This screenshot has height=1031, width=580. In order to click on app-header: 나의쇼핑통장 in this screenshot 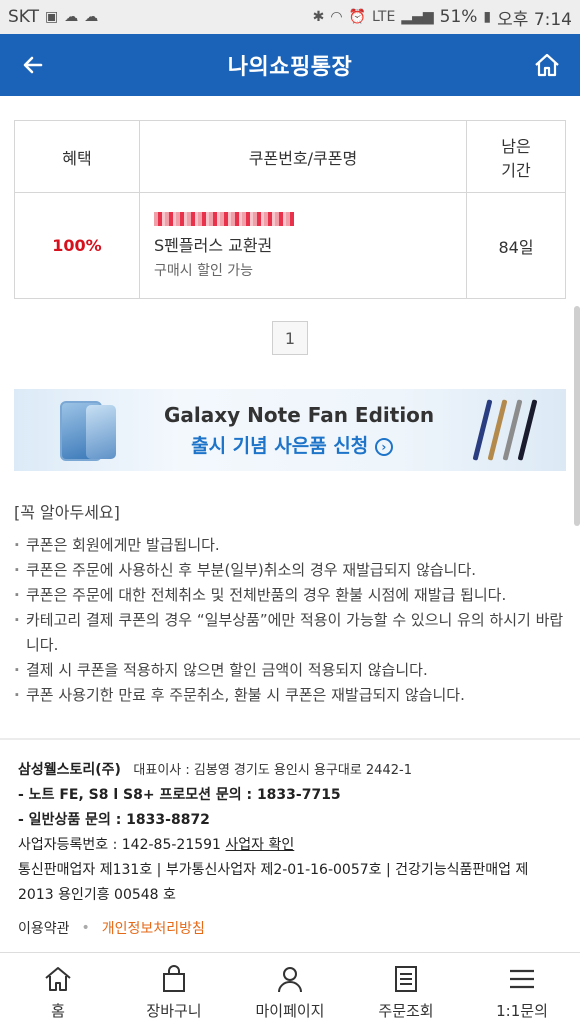, I will do `click(290, 65)`.